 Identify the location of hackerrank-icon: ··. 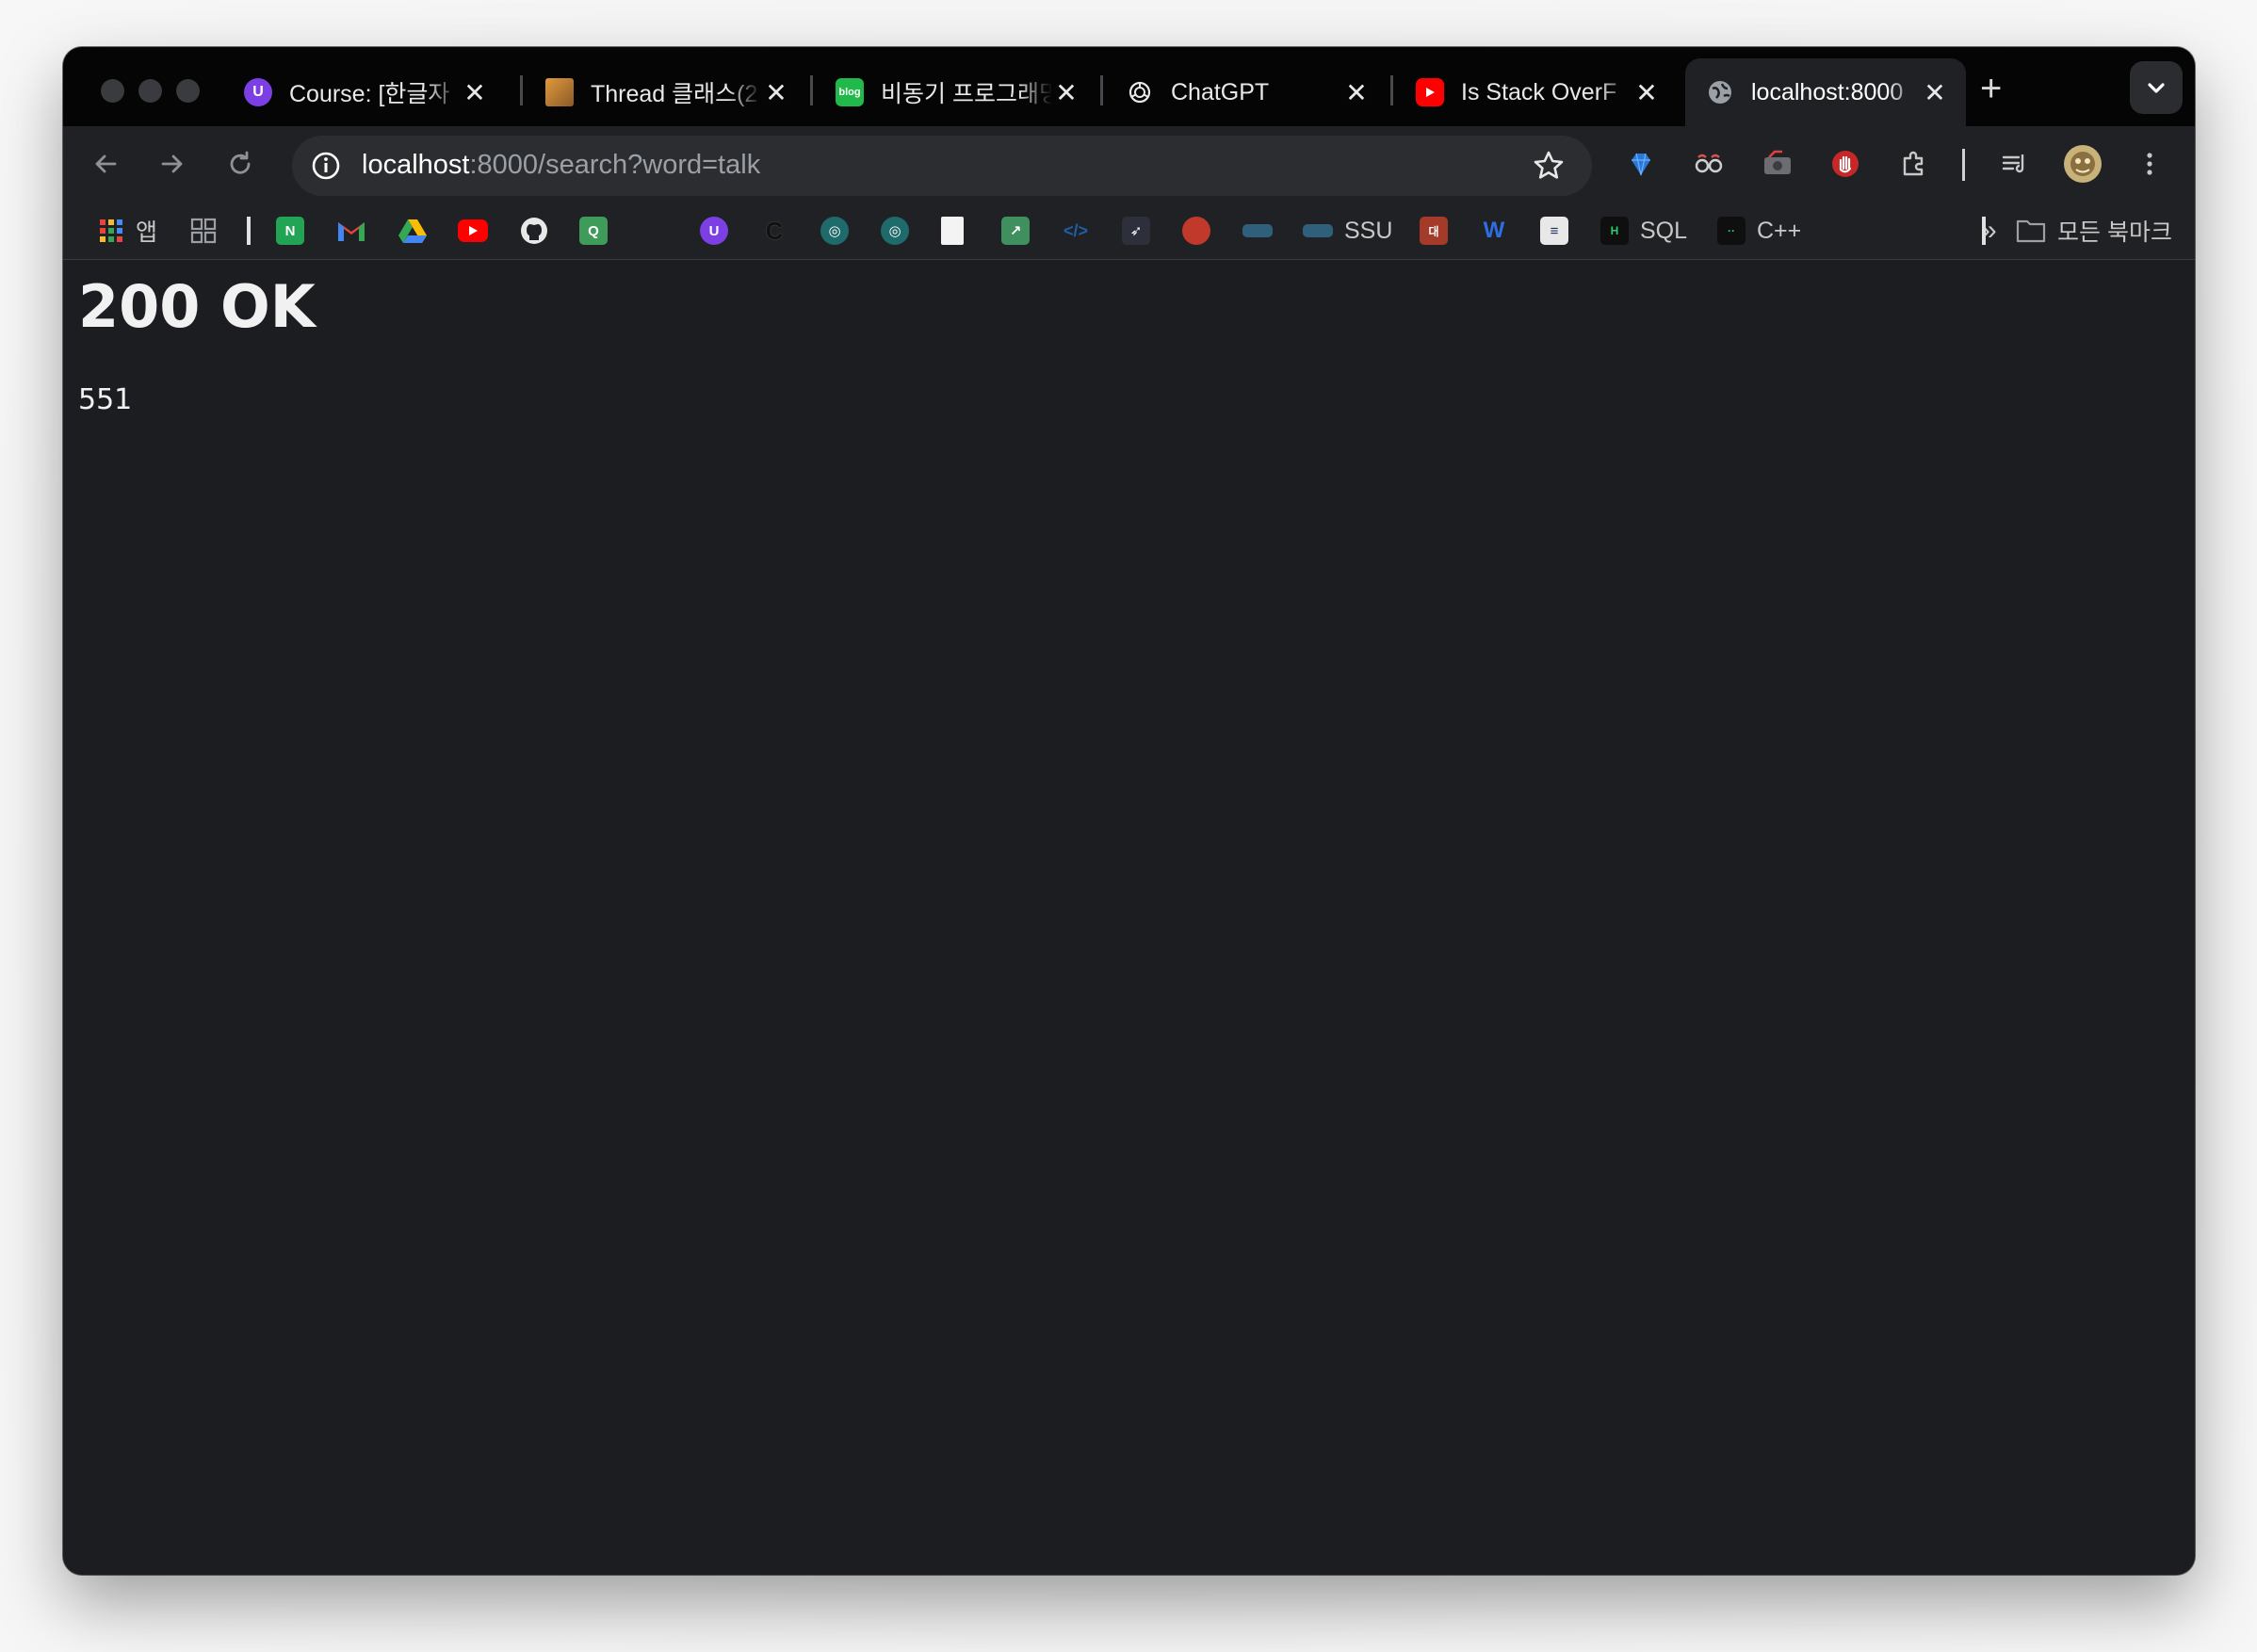
(1732, 231).